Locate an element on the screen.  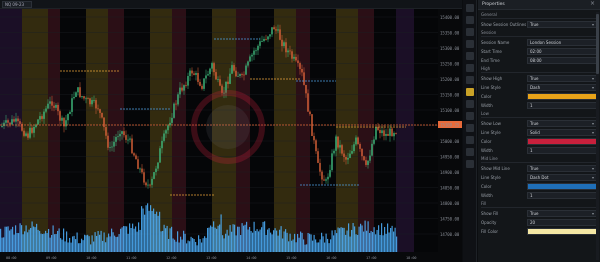
rectangle-tool-icon is located at coordinates (470, 56).